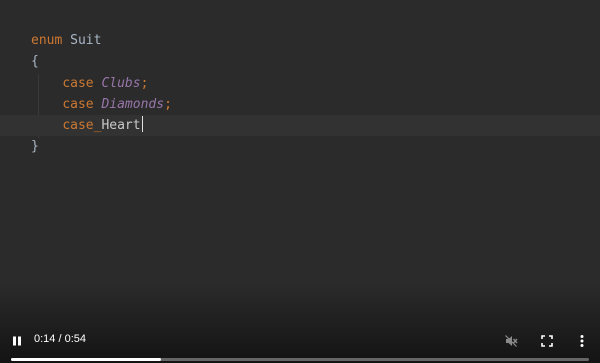  What do you see at coordinates (300, 146) in the screenshot?
I see `code-line: }` at bounding box center [300, 146].